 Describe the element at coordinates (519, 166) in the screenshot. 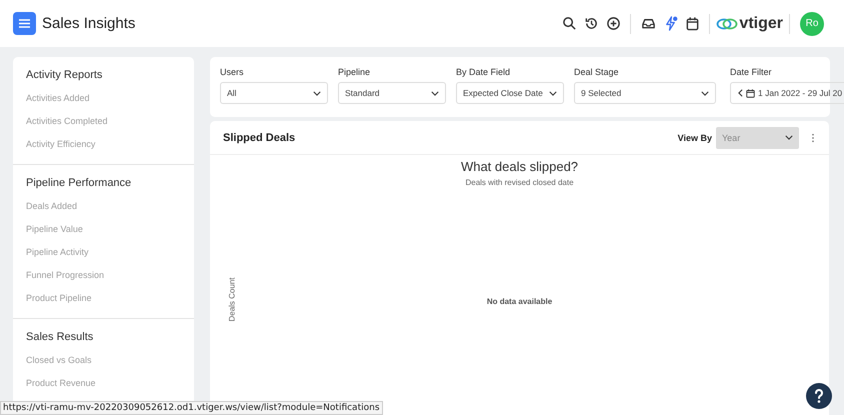

I see `chart-title: What deals slipped?` at that location.